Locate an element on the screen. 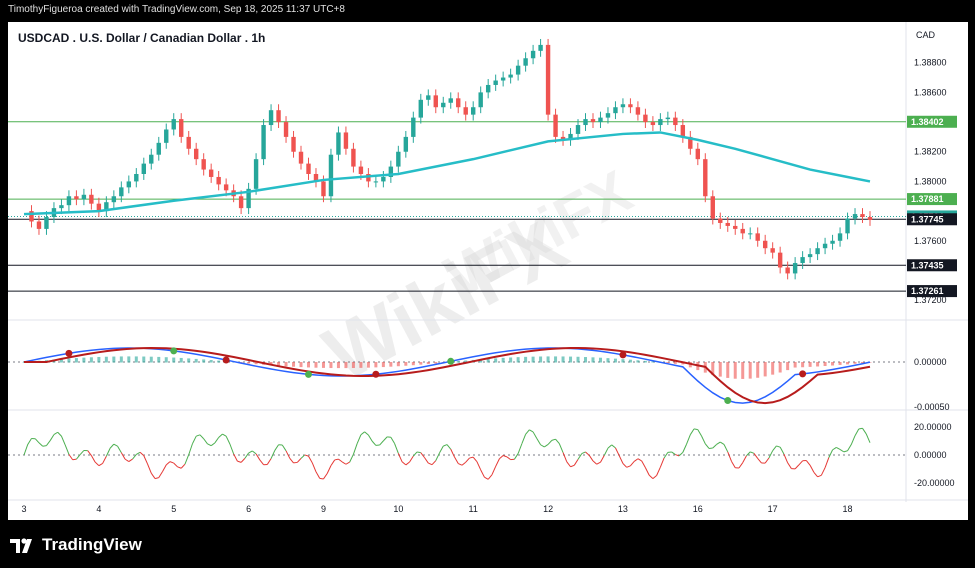  level-price-tag: 1.37261 is located at coordinates (932, 291).